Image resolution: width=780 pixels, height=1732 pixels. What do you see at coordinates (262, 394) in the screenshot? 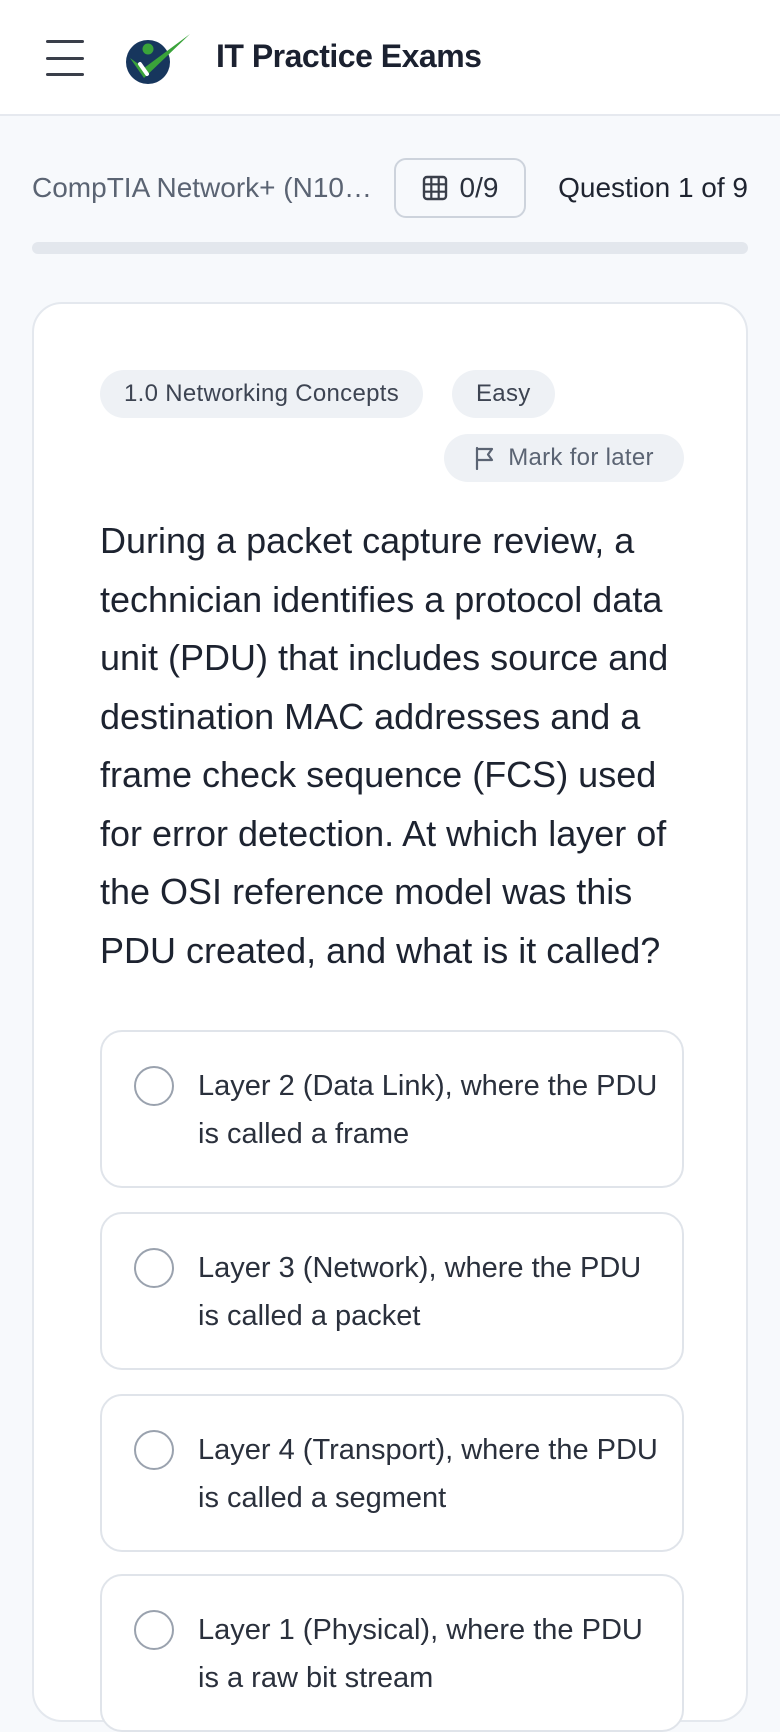
I see `topic-badge: 1.0 Networking Concepts` at bounding box center [262, 394].